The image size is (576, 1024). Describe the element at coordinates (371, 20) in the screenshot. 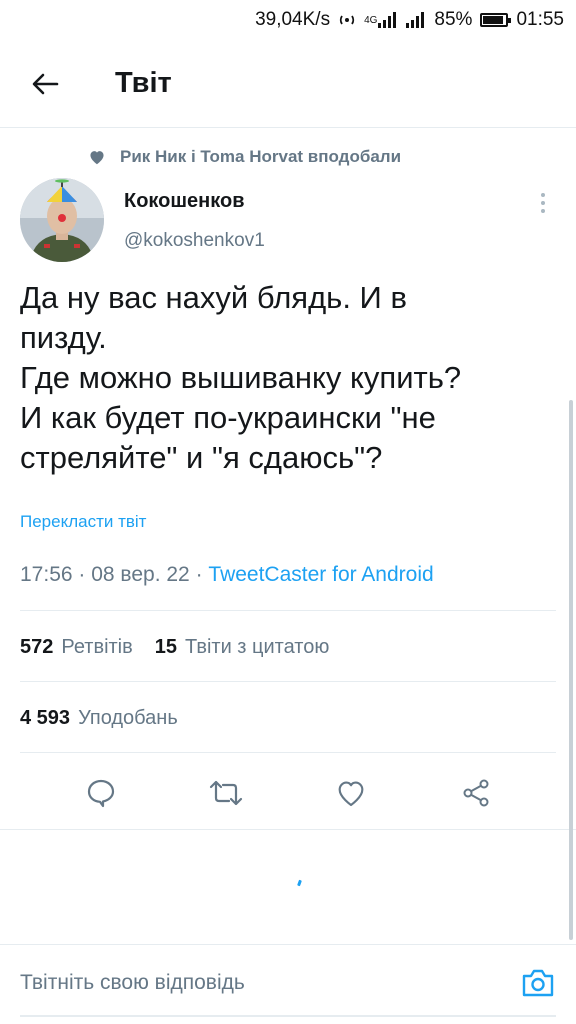

I see `network-type: 4G` at that location.